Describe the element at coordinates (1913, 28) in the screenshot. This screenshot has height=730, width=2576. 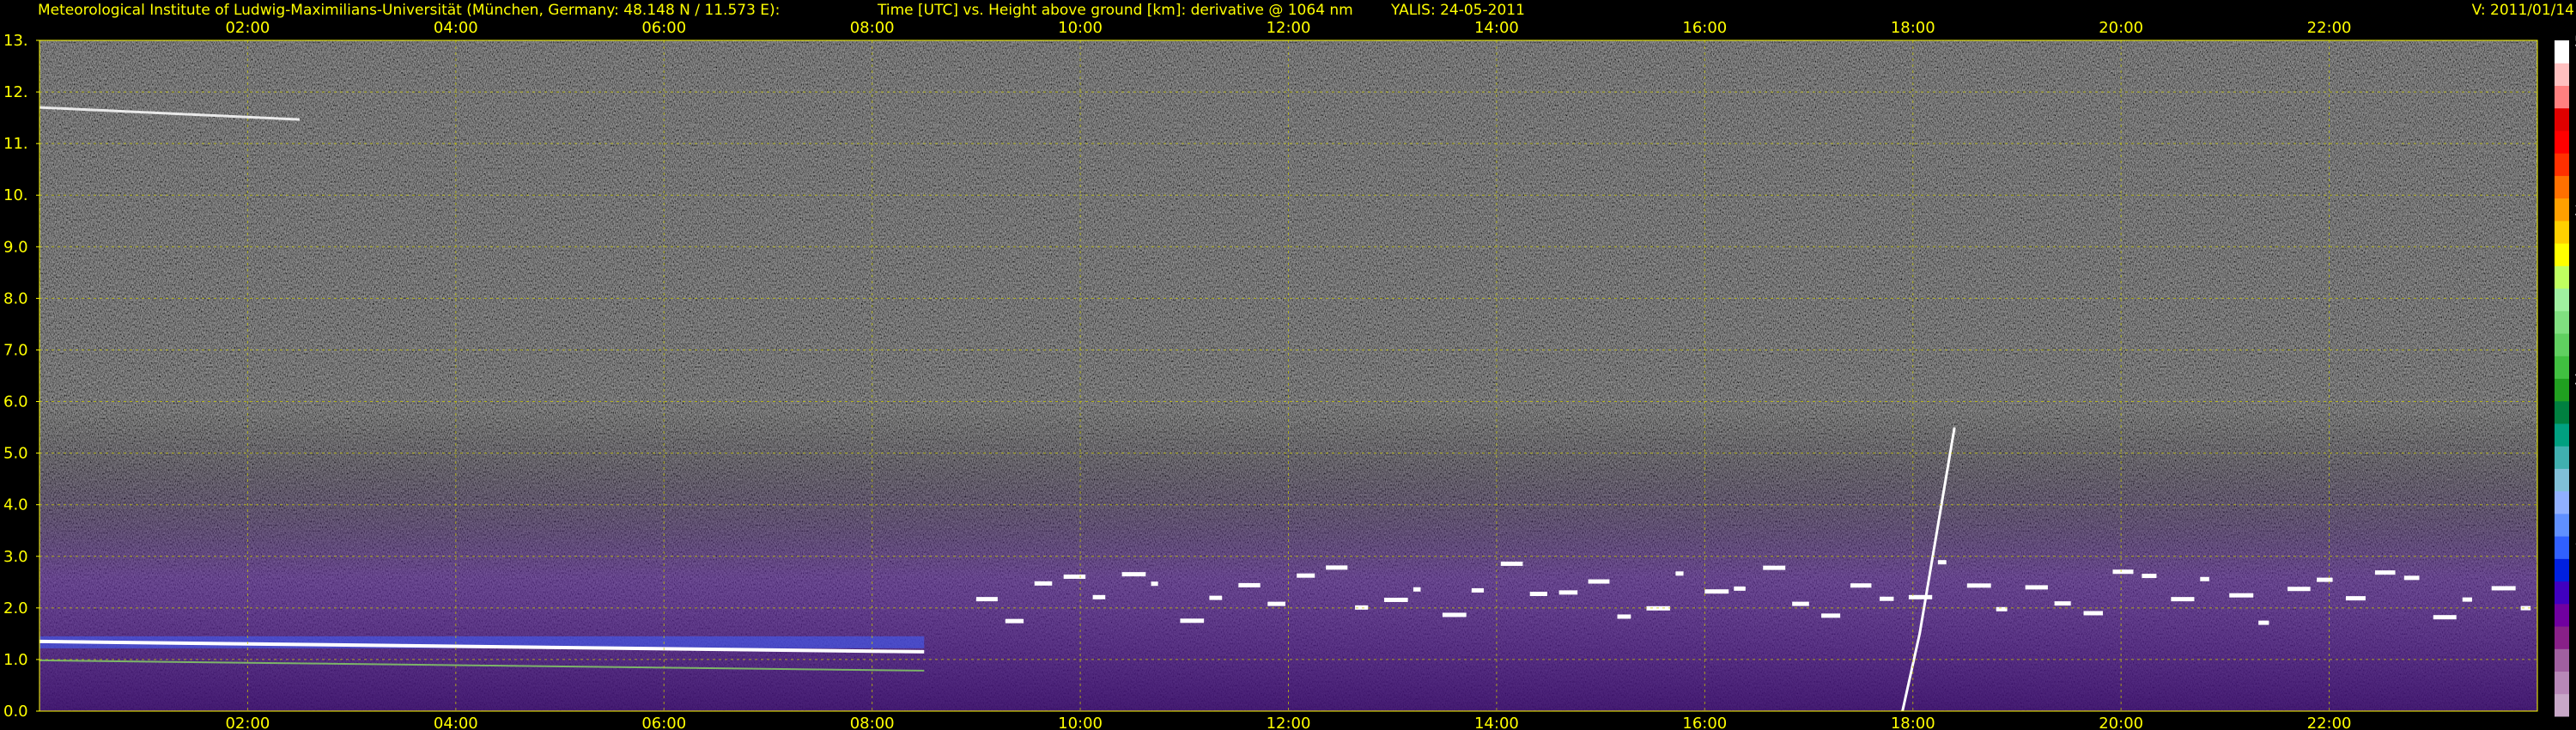
I see `x-tick-label-top: 18:00` at that location.